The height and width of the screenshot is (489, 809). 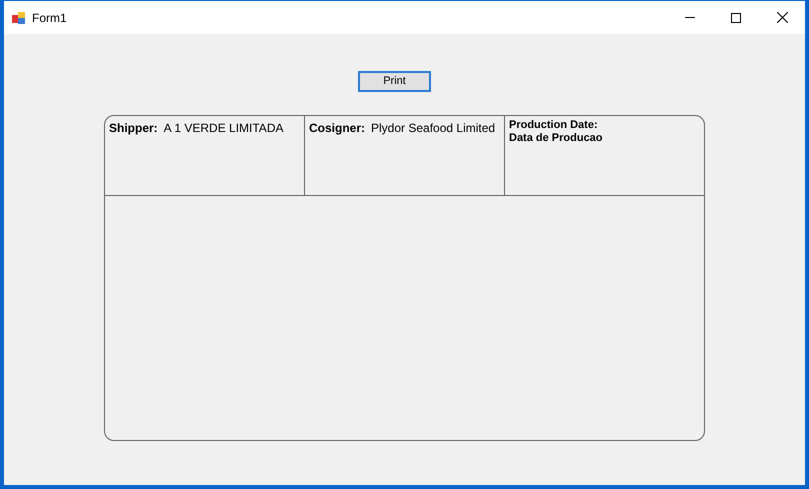 What do you see at coordinates (49, 18) in the screenshot?
I see `window-title: Form1` at bounding box center [49, 18].